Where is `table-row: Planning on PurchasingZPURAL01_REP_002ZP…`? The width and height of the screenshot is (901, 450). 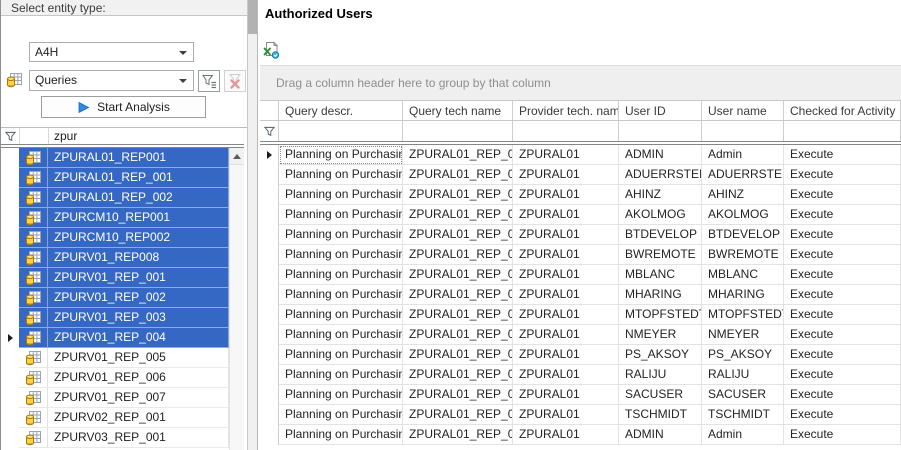
table-row: Planning on PurchasingZPURAL01_REP_002ZP… is located at coordinates (580, 435).